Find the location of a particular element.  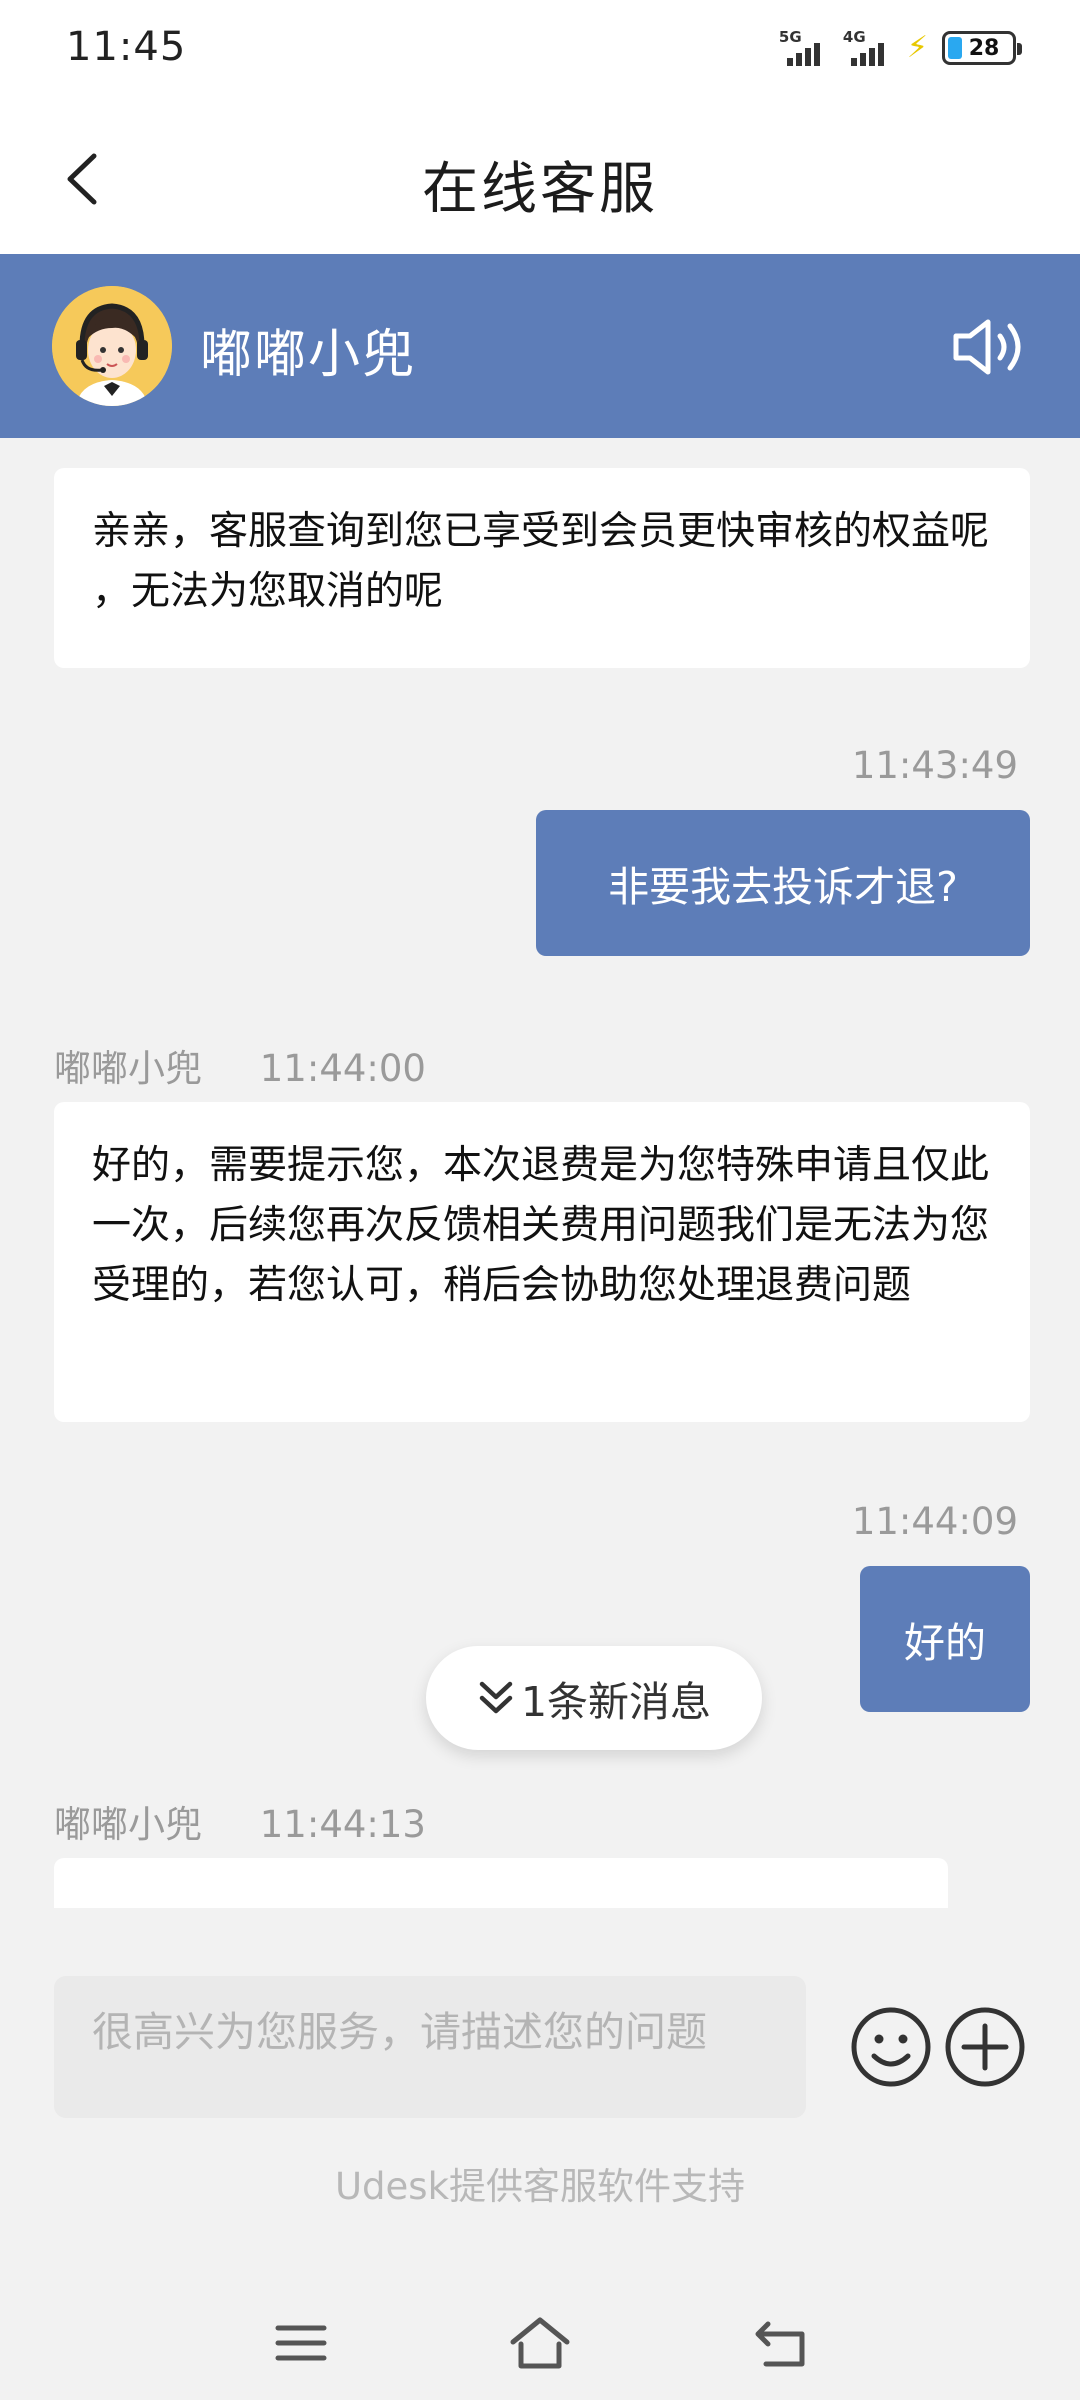

menu-icon is located at coordinates (301, 2343).